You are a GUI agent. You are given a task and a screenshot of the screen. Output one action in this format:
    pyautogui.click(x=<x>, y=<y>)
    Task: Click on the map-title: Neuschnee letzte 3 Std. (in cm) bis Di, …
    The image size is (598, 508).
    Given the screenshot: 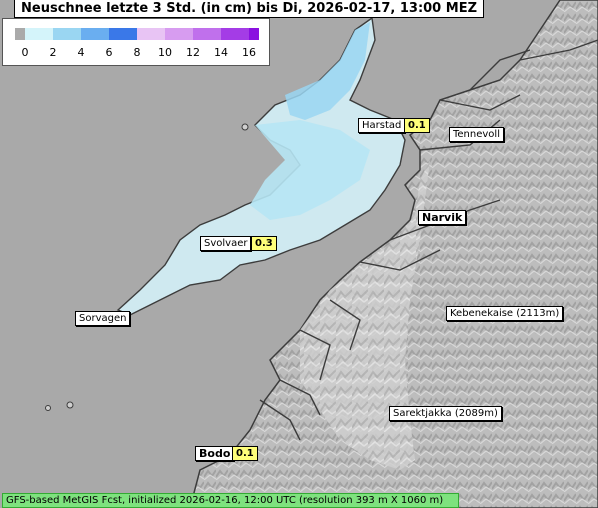 What is the action you would take?
    pyautogui.click(x=249, y=9)
    